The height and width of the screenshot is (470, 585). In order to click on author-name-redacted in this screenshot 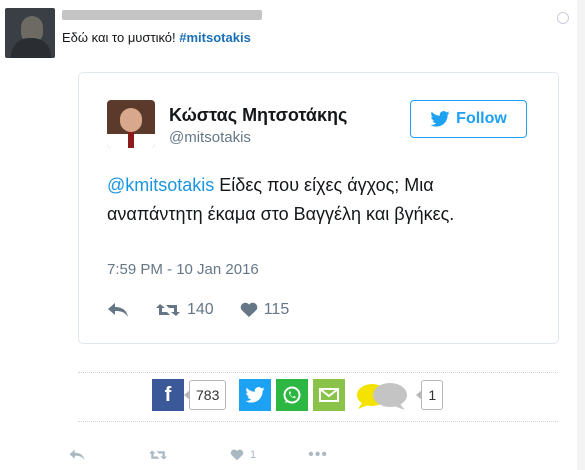, I will do `click(162, 15)`.